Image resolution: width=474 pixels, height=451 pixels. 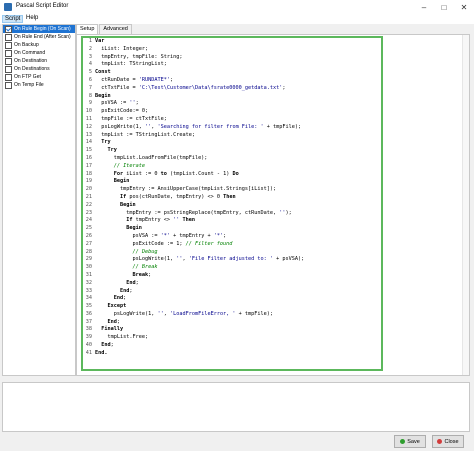 What do you see at coordinates (122, 111) in the screenshot?
I see `code-token: psExitCode:= 0;` at bounding box center [122, 111].